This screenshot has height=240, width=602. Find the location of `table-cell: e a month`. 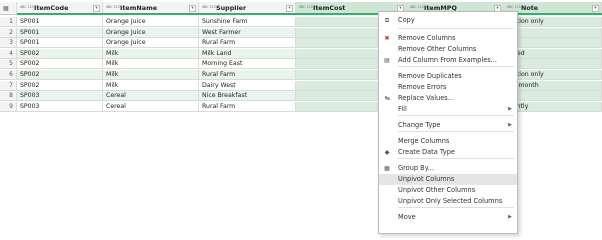

table-cell: e a month is located at coordinates (553, 85).